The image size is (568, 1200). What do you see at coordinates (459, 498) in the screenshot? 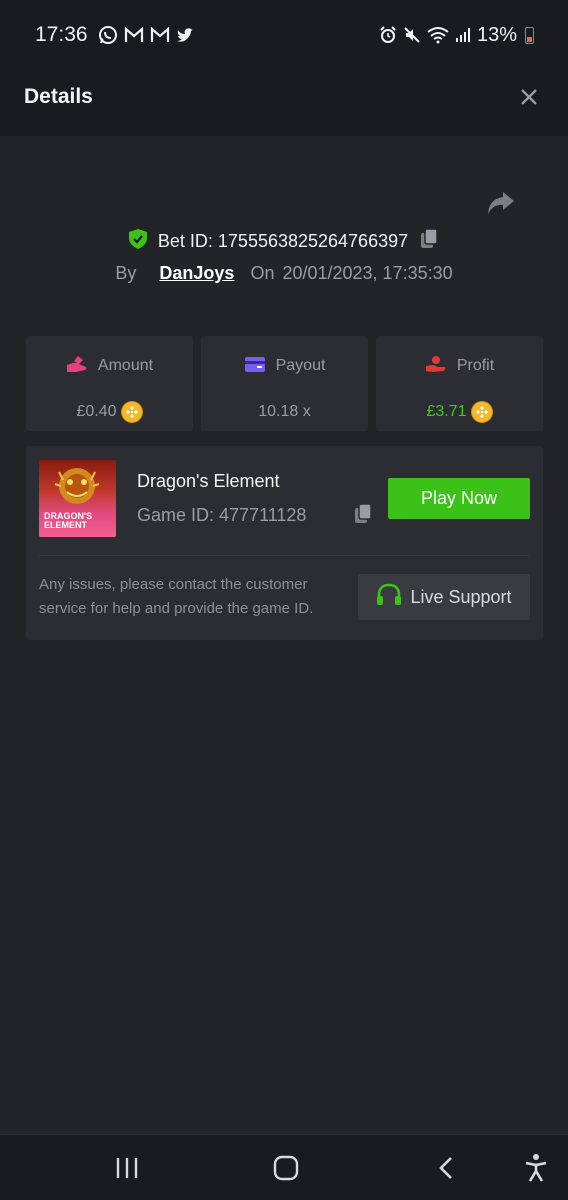
I see `play-now-button: Play Now` at bounding box center [459, 498].